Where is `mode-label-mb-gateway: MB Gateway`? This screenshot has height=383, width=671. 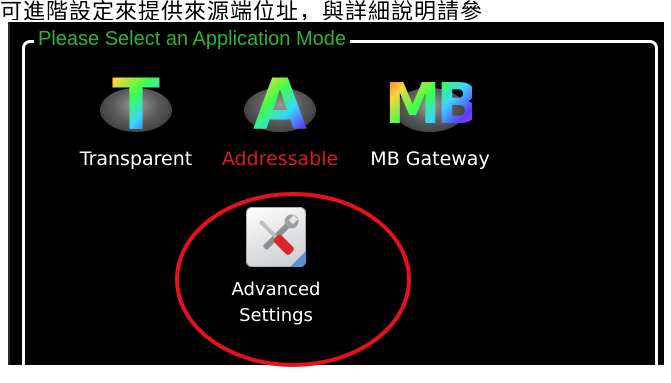 mode-label-mb-gateway: MB Gateway is located at coordinates (430, 159).